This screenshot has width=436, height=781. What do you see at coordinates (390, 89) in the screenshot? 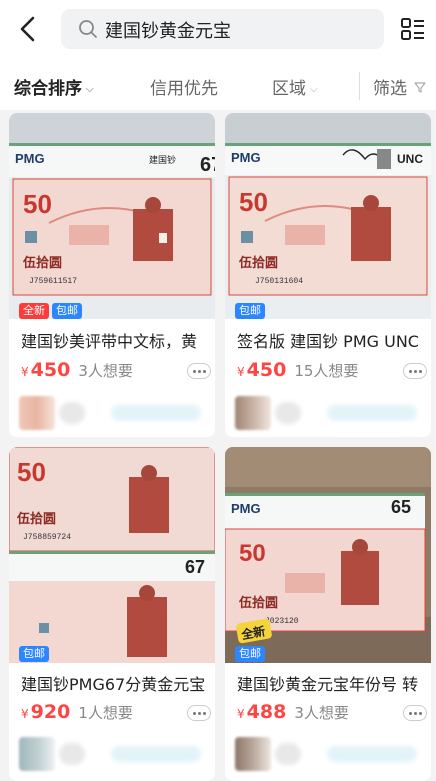
I see `screen-filter-label: 筛选` at bounding box center [390, 89].